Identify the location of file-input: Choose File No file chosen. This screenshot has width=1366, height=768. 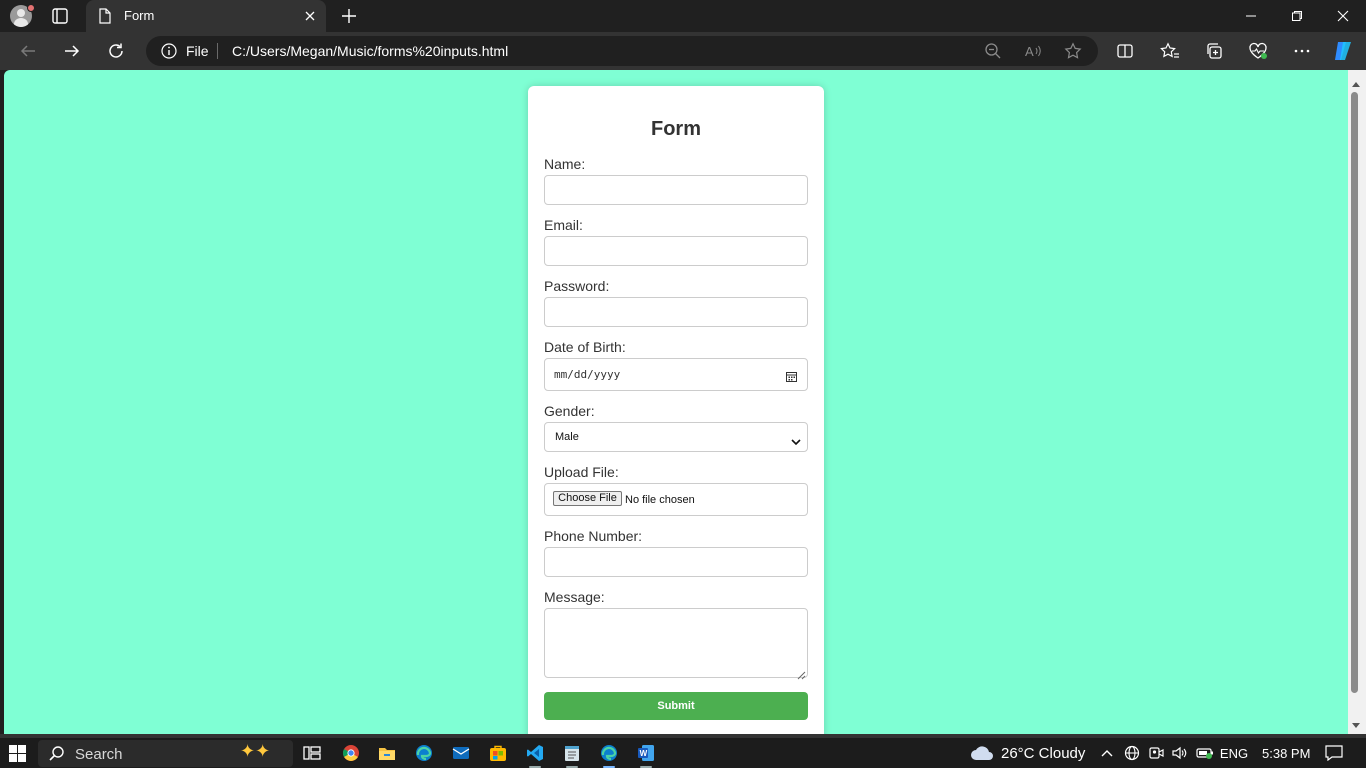
(676, 499).